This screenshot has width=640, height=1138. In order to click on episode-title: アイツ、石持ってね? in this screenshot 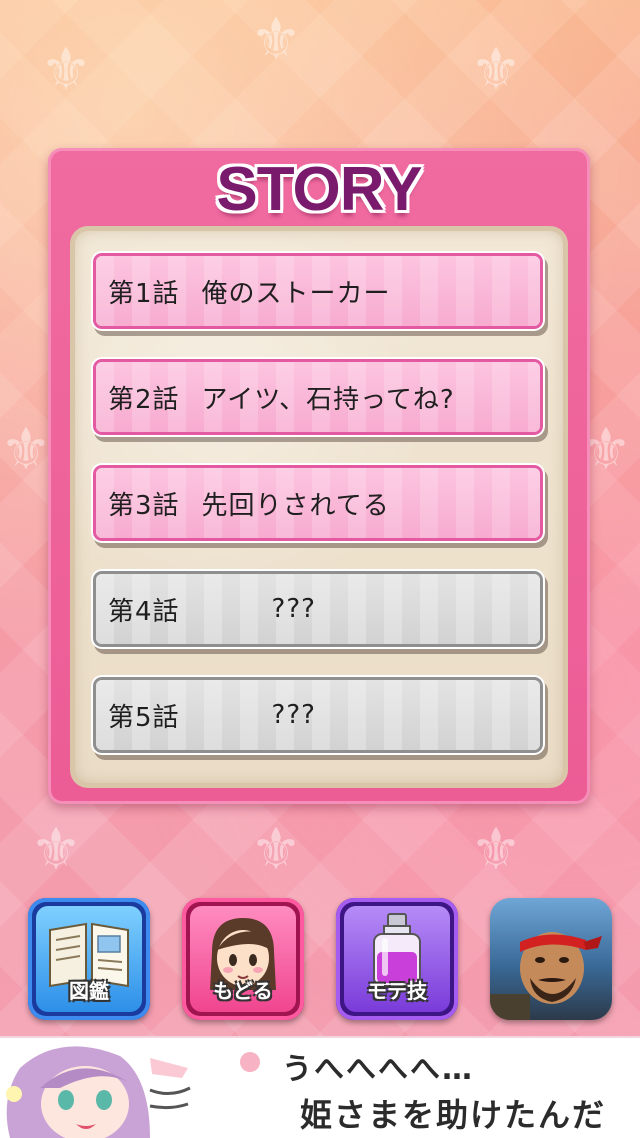, I will do `click(328, 399)`.